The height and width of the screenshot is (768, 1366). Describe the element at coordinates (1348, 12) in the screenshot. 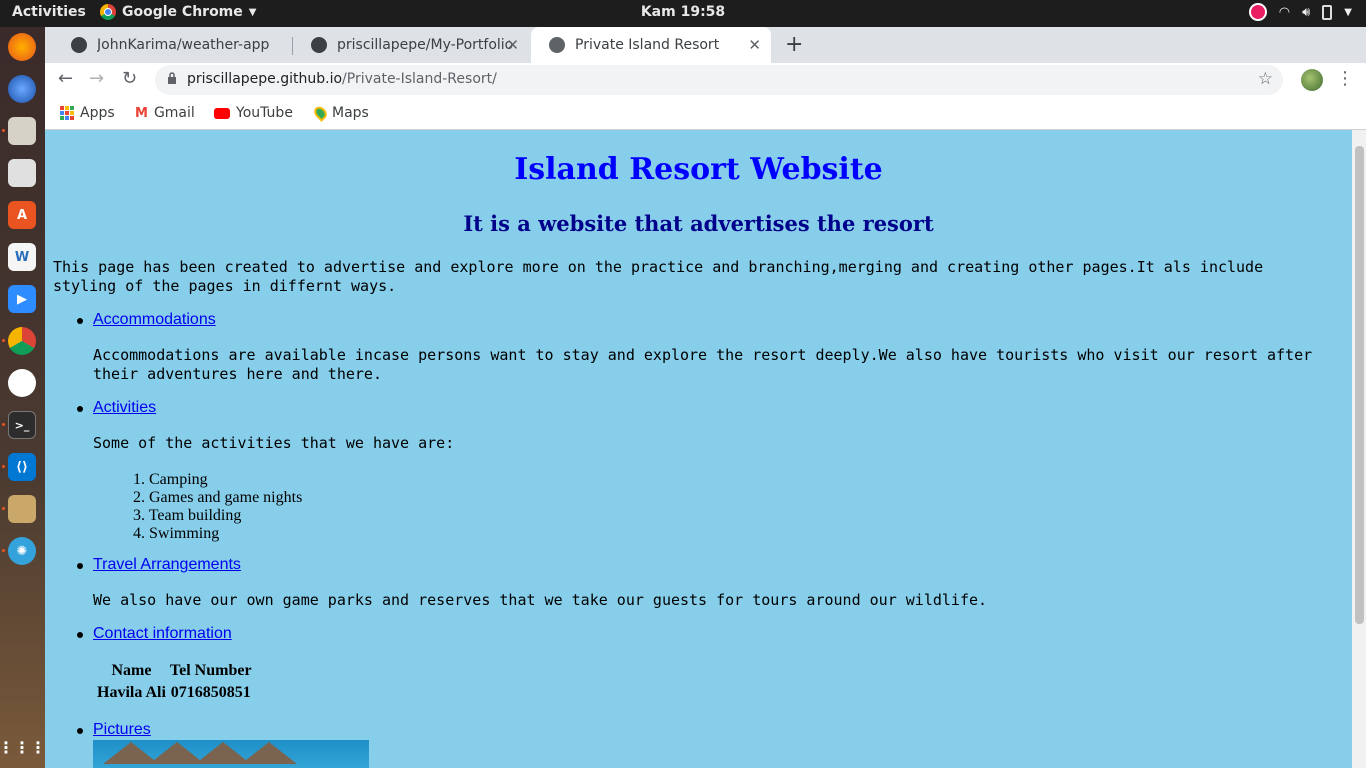

I see `chevron-down-icon: ▼` at that location.